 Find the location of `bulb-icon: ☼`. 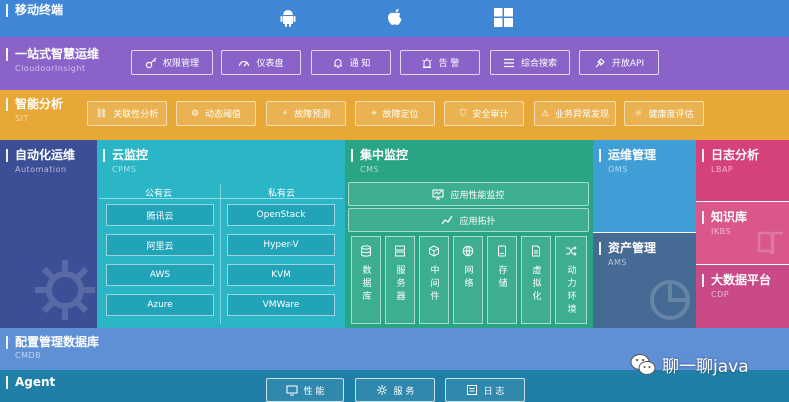

bulb-icon: ☼ is located at coordinates (638, 113).